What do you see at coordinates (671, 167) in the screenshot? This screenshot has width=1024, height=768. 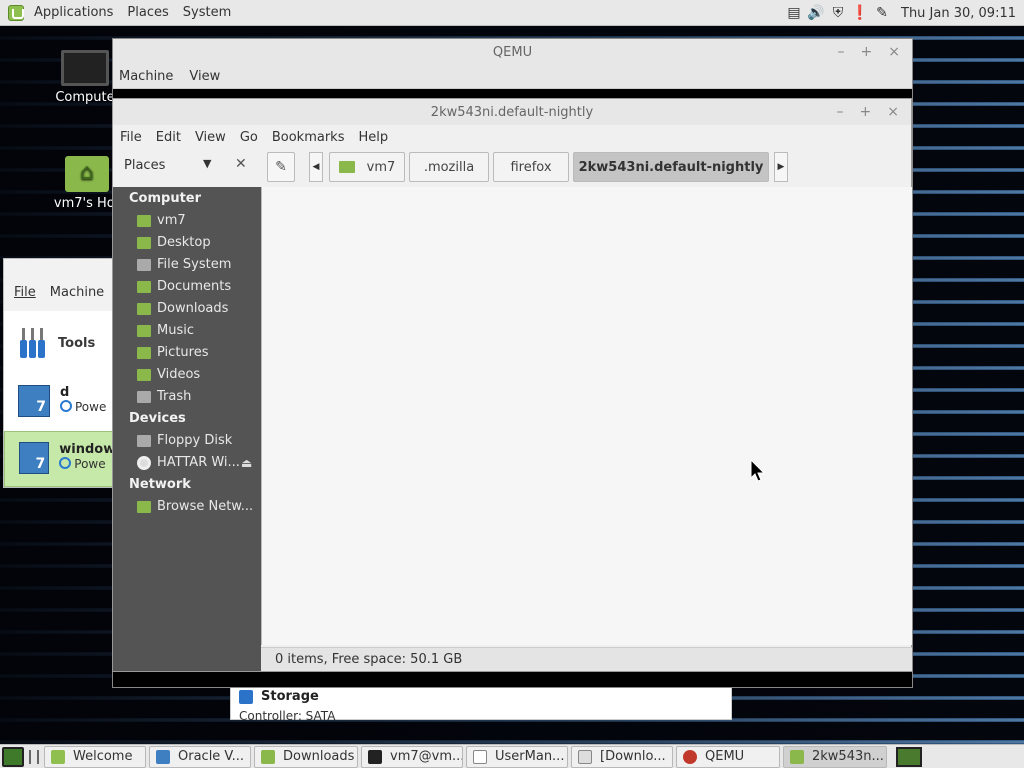 I see `breadcrumb-current: 2kw543ni.default-nightly` at bounding box center [671, 167].